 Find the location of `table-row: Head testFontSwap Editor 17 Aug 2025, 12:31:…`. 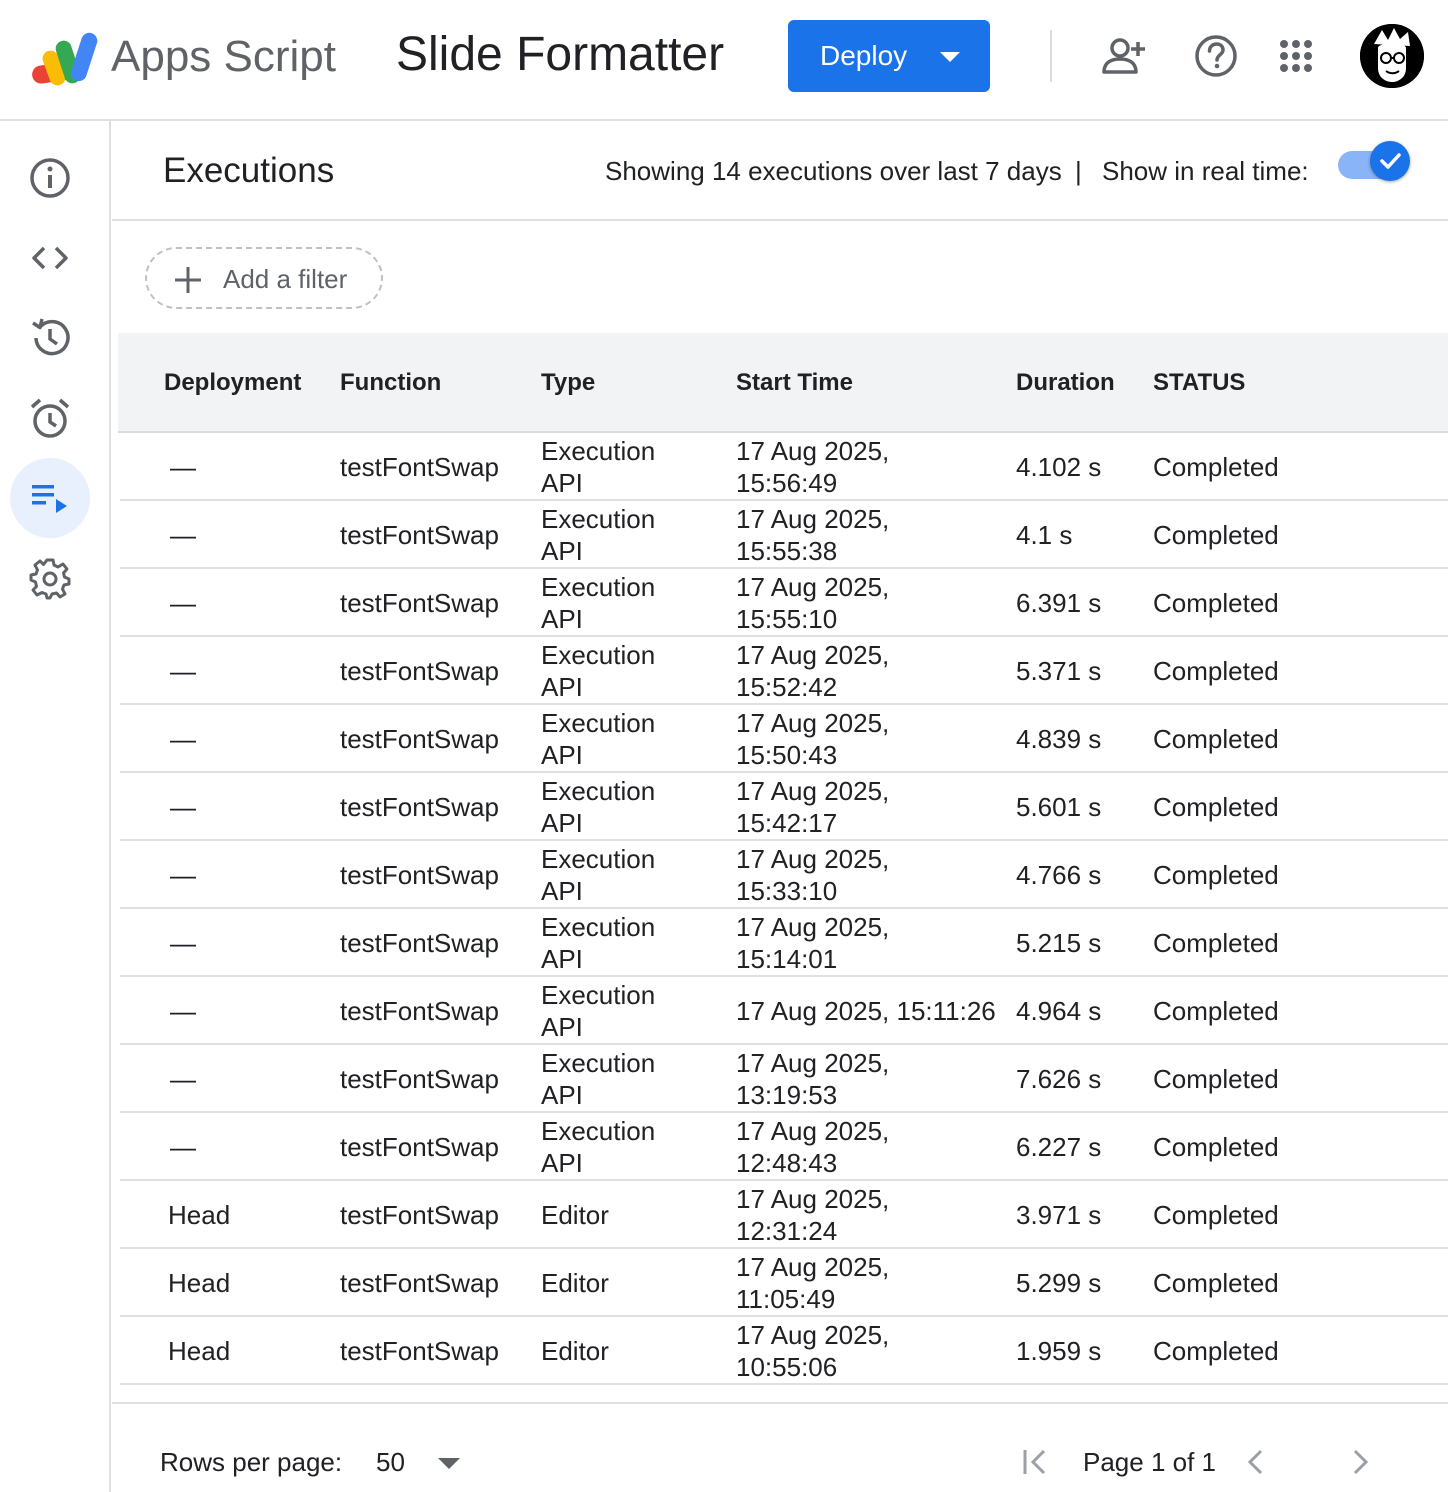

table-row: Head testFontSwap Editor 17 Aug 2025, 12:31:… is located at coordinates (784, 1215).